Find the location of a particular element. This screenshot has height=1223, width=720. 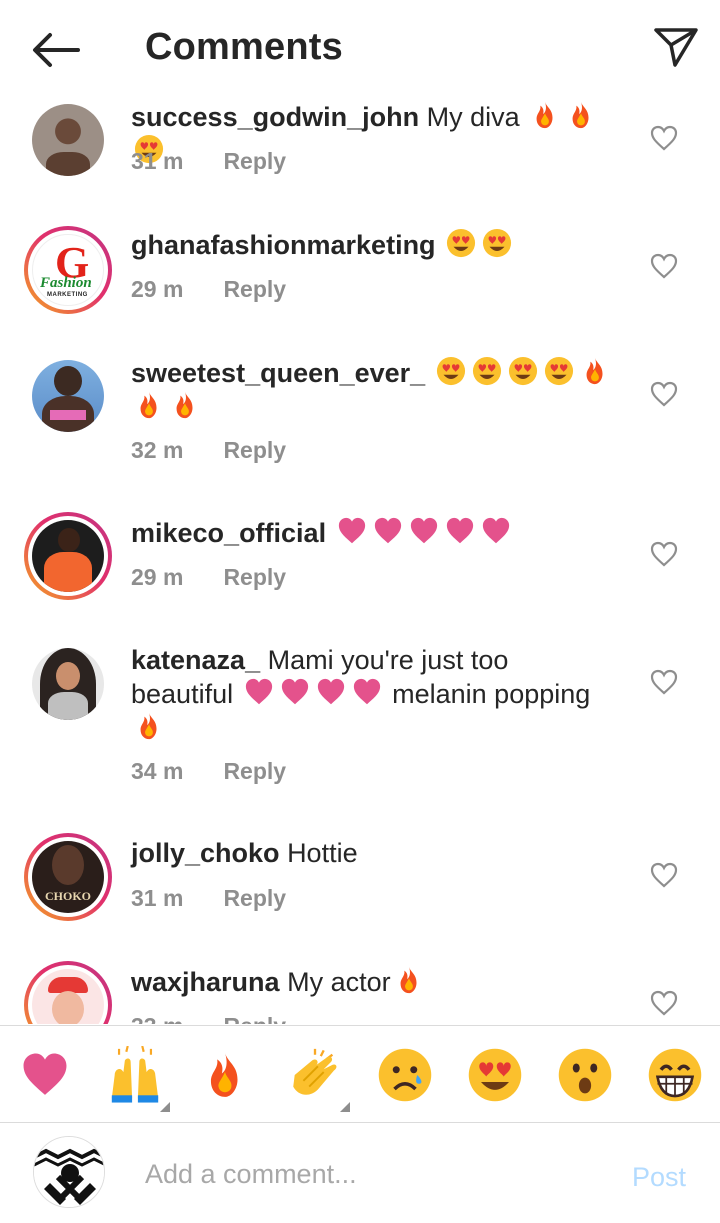

comment-timestamp: 32 m is located at coordinates (157, 450).